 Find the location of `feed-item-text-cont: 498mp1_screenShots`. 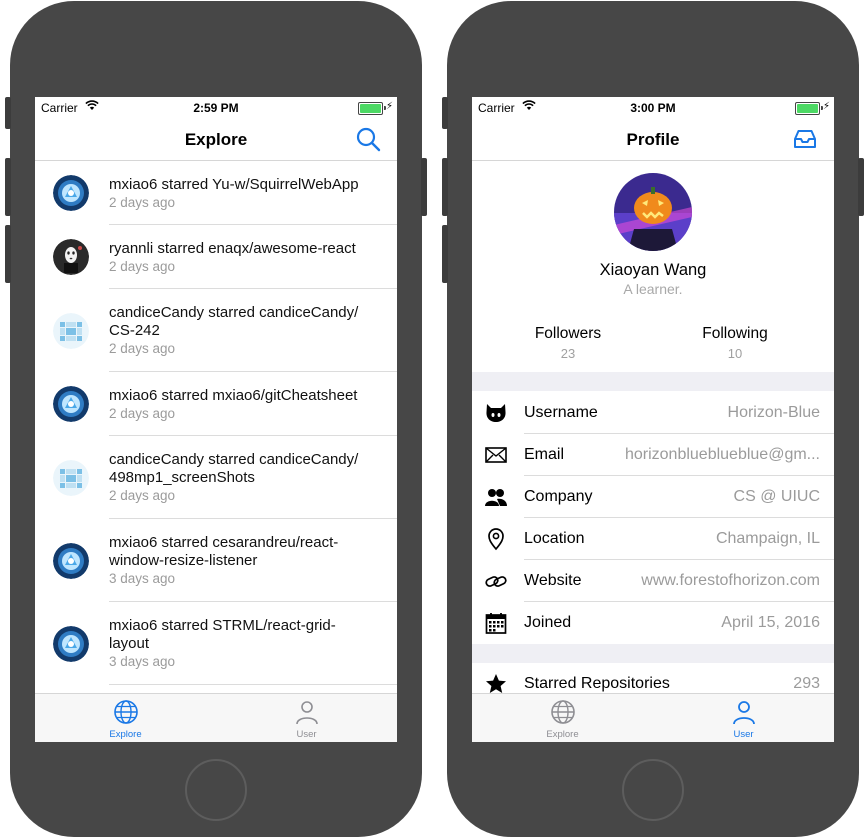

feed-item-text-cont: 498mp1_screenShots is located at coordinates (182, 477).